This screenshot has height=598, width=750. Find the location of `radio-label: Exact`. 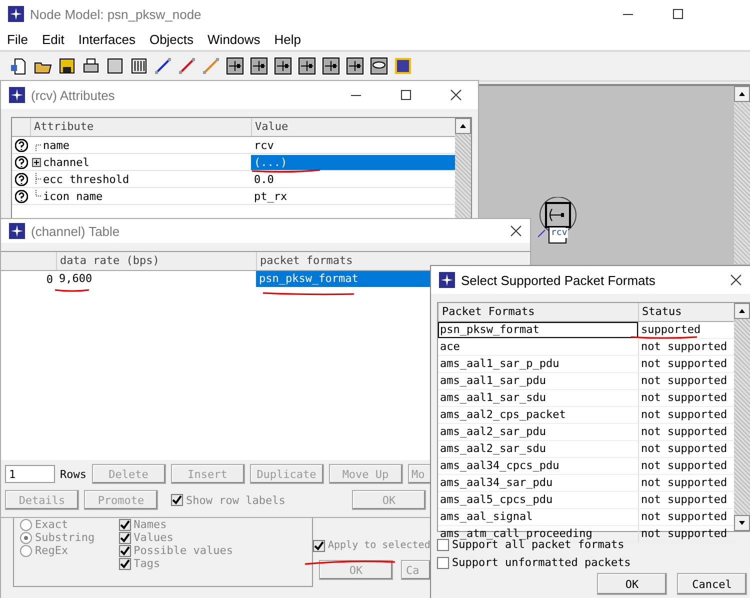

radio-label: Exact is located at coordinates (51, 524).